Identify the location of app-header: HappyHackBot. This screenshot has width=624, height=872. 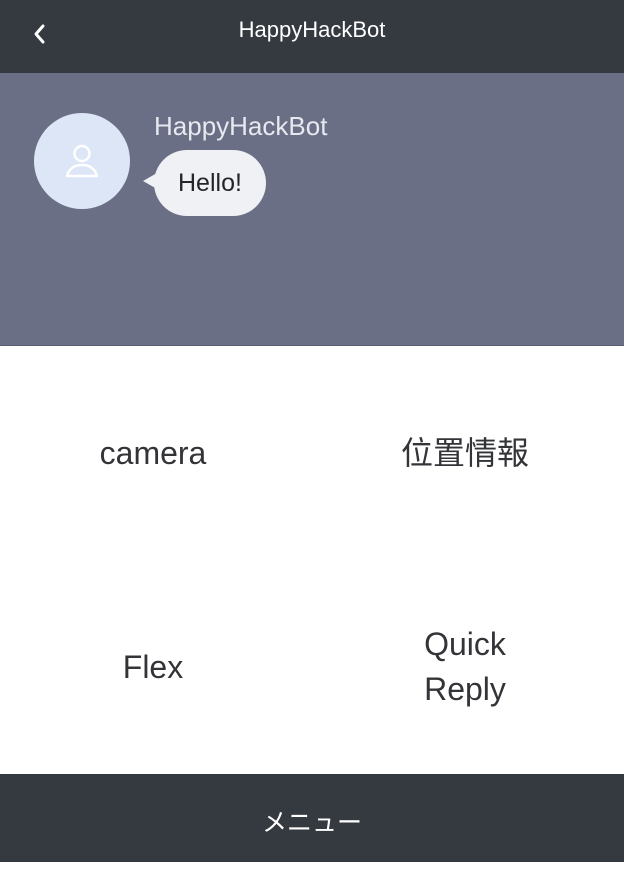
(312, 36).